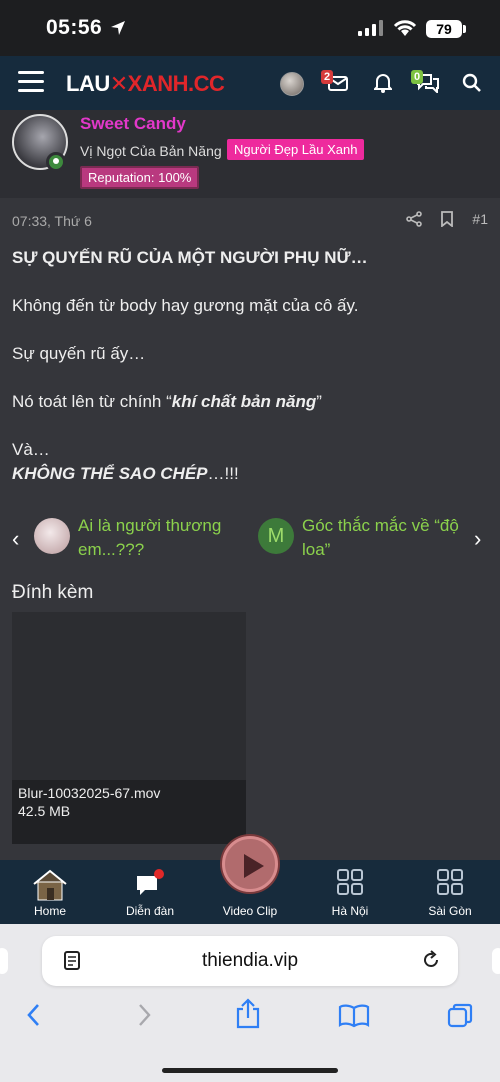 Image resolution: width=500 pixels, height=1082 pixels. I want to click on nav-forum: Diễn đàn, so click(150, 893).